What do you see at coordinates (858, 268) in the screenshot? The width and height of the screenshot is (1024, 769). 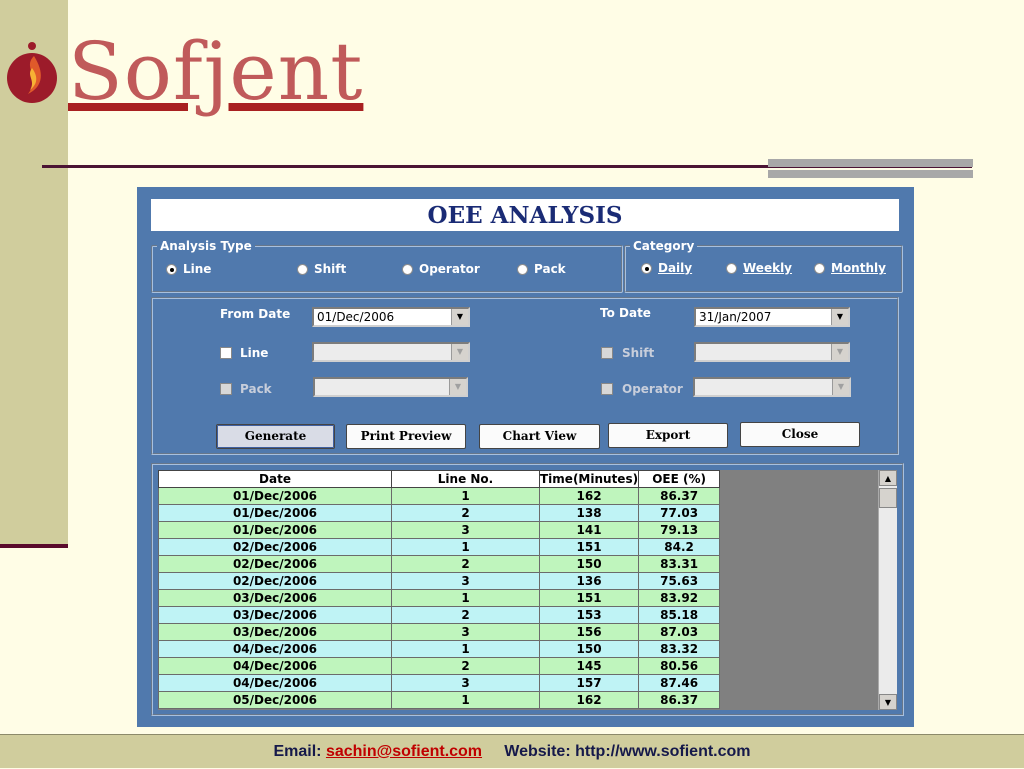 I see `radio-label: Monthly` at bounding box center [858, 268].